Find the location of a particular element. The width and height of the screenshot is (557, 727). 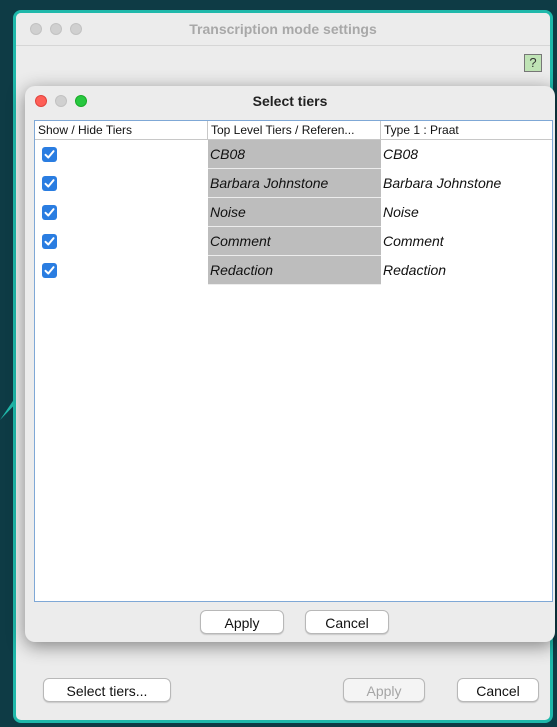

table-row: Redaction Redaction is located at coordinates (293, 270).